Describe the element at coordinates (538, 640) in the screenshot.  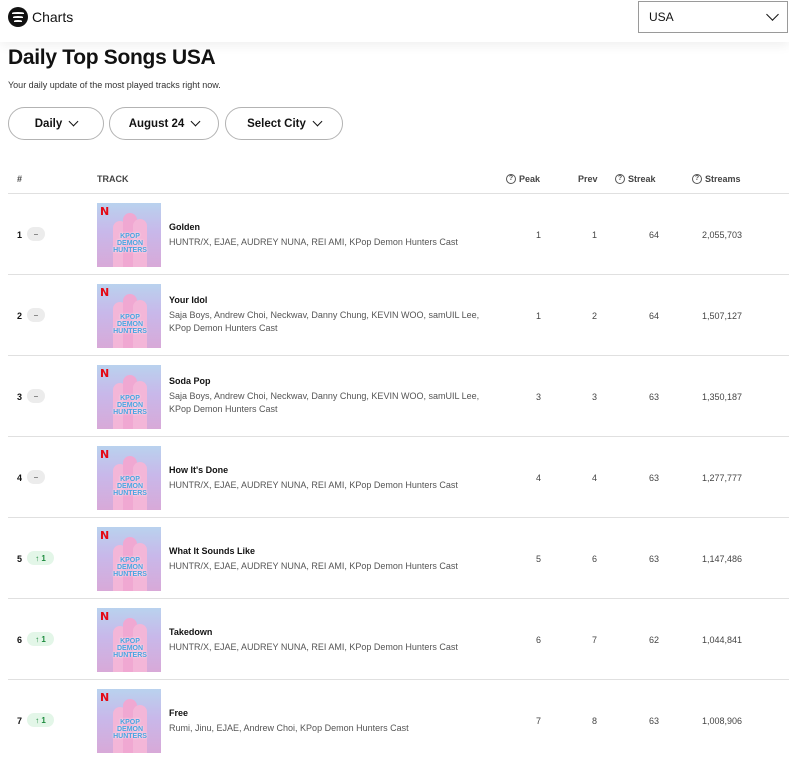
I see `peak-value: 6` at that location.